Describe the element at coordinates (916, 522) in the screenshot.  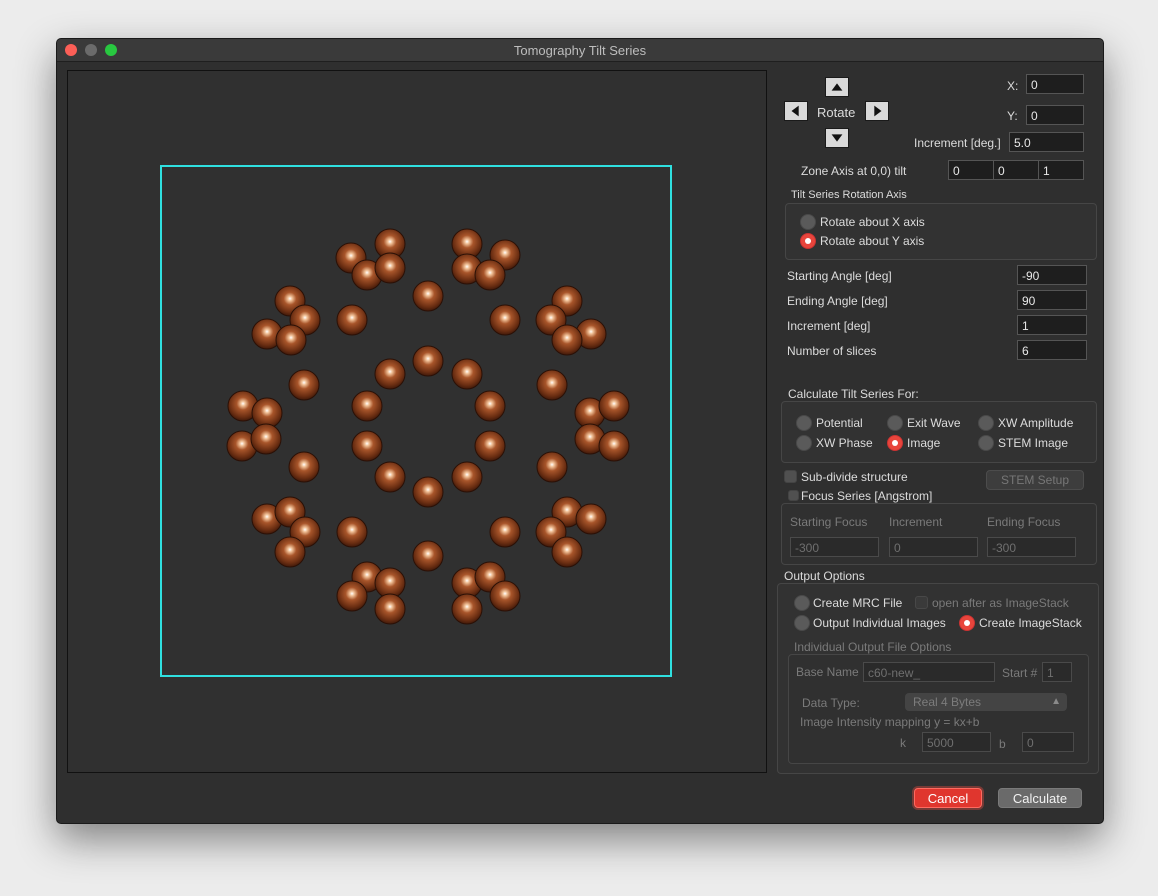
I see `focus-increment-label: Increment` at that location.